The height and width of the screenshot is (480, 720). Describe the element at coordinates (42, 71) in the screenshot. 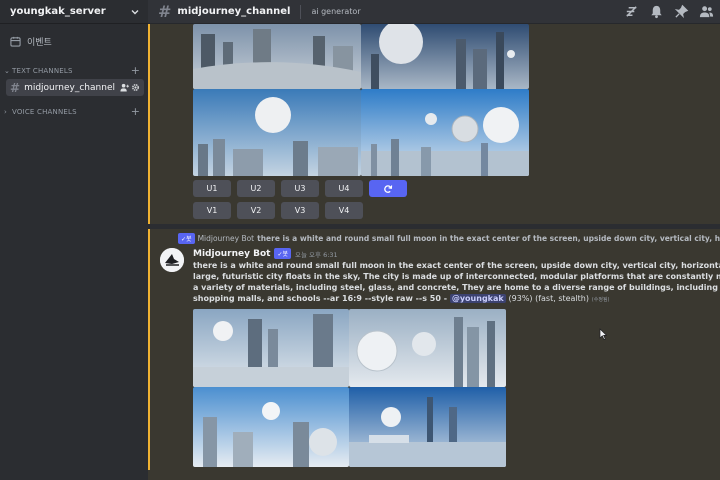

I see `category-label: TEXT CHANNELS` at that location.